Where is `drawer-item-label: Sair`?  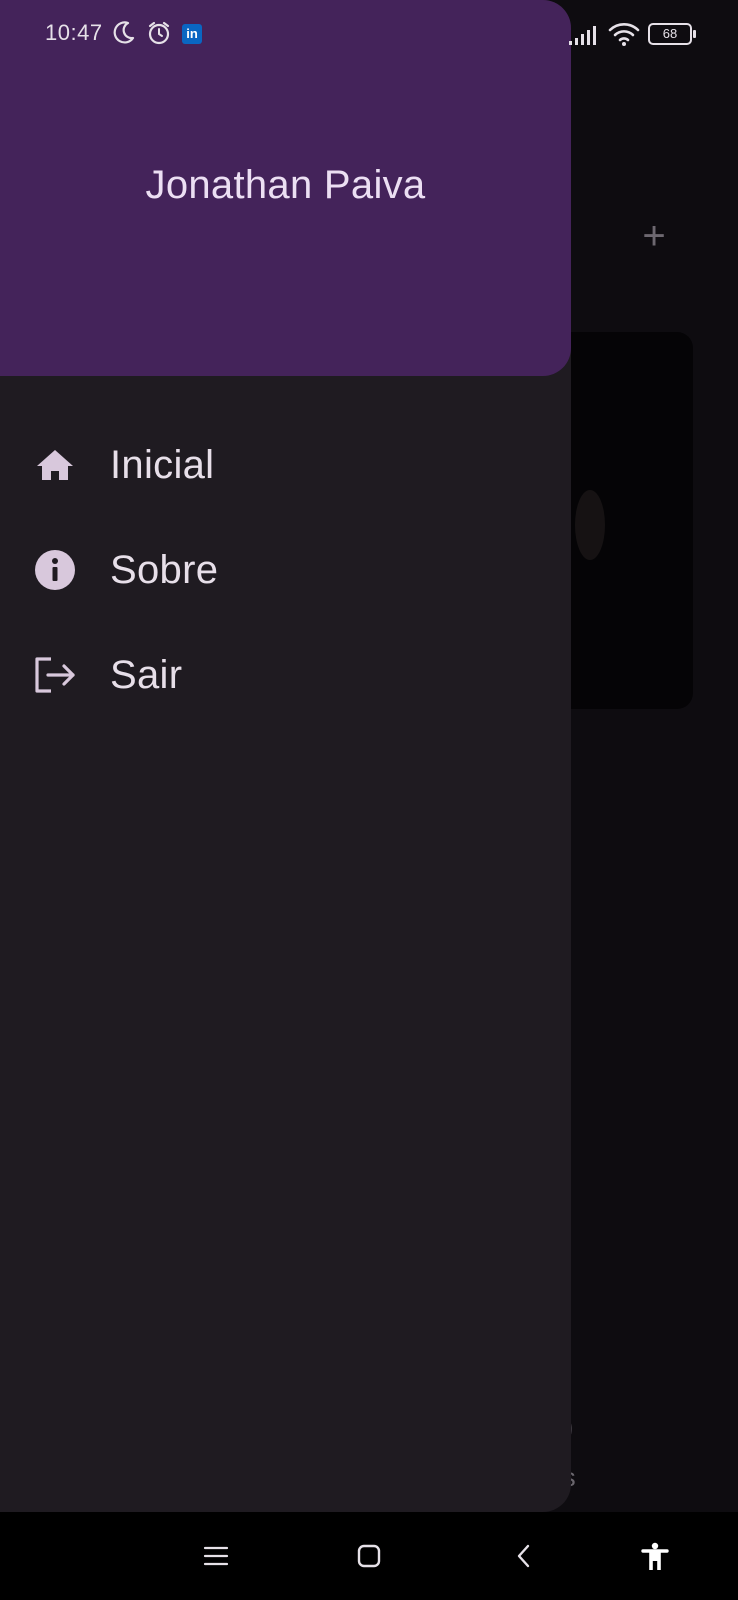 drawer-item-label: Sair is located at coordinates (146, 674).